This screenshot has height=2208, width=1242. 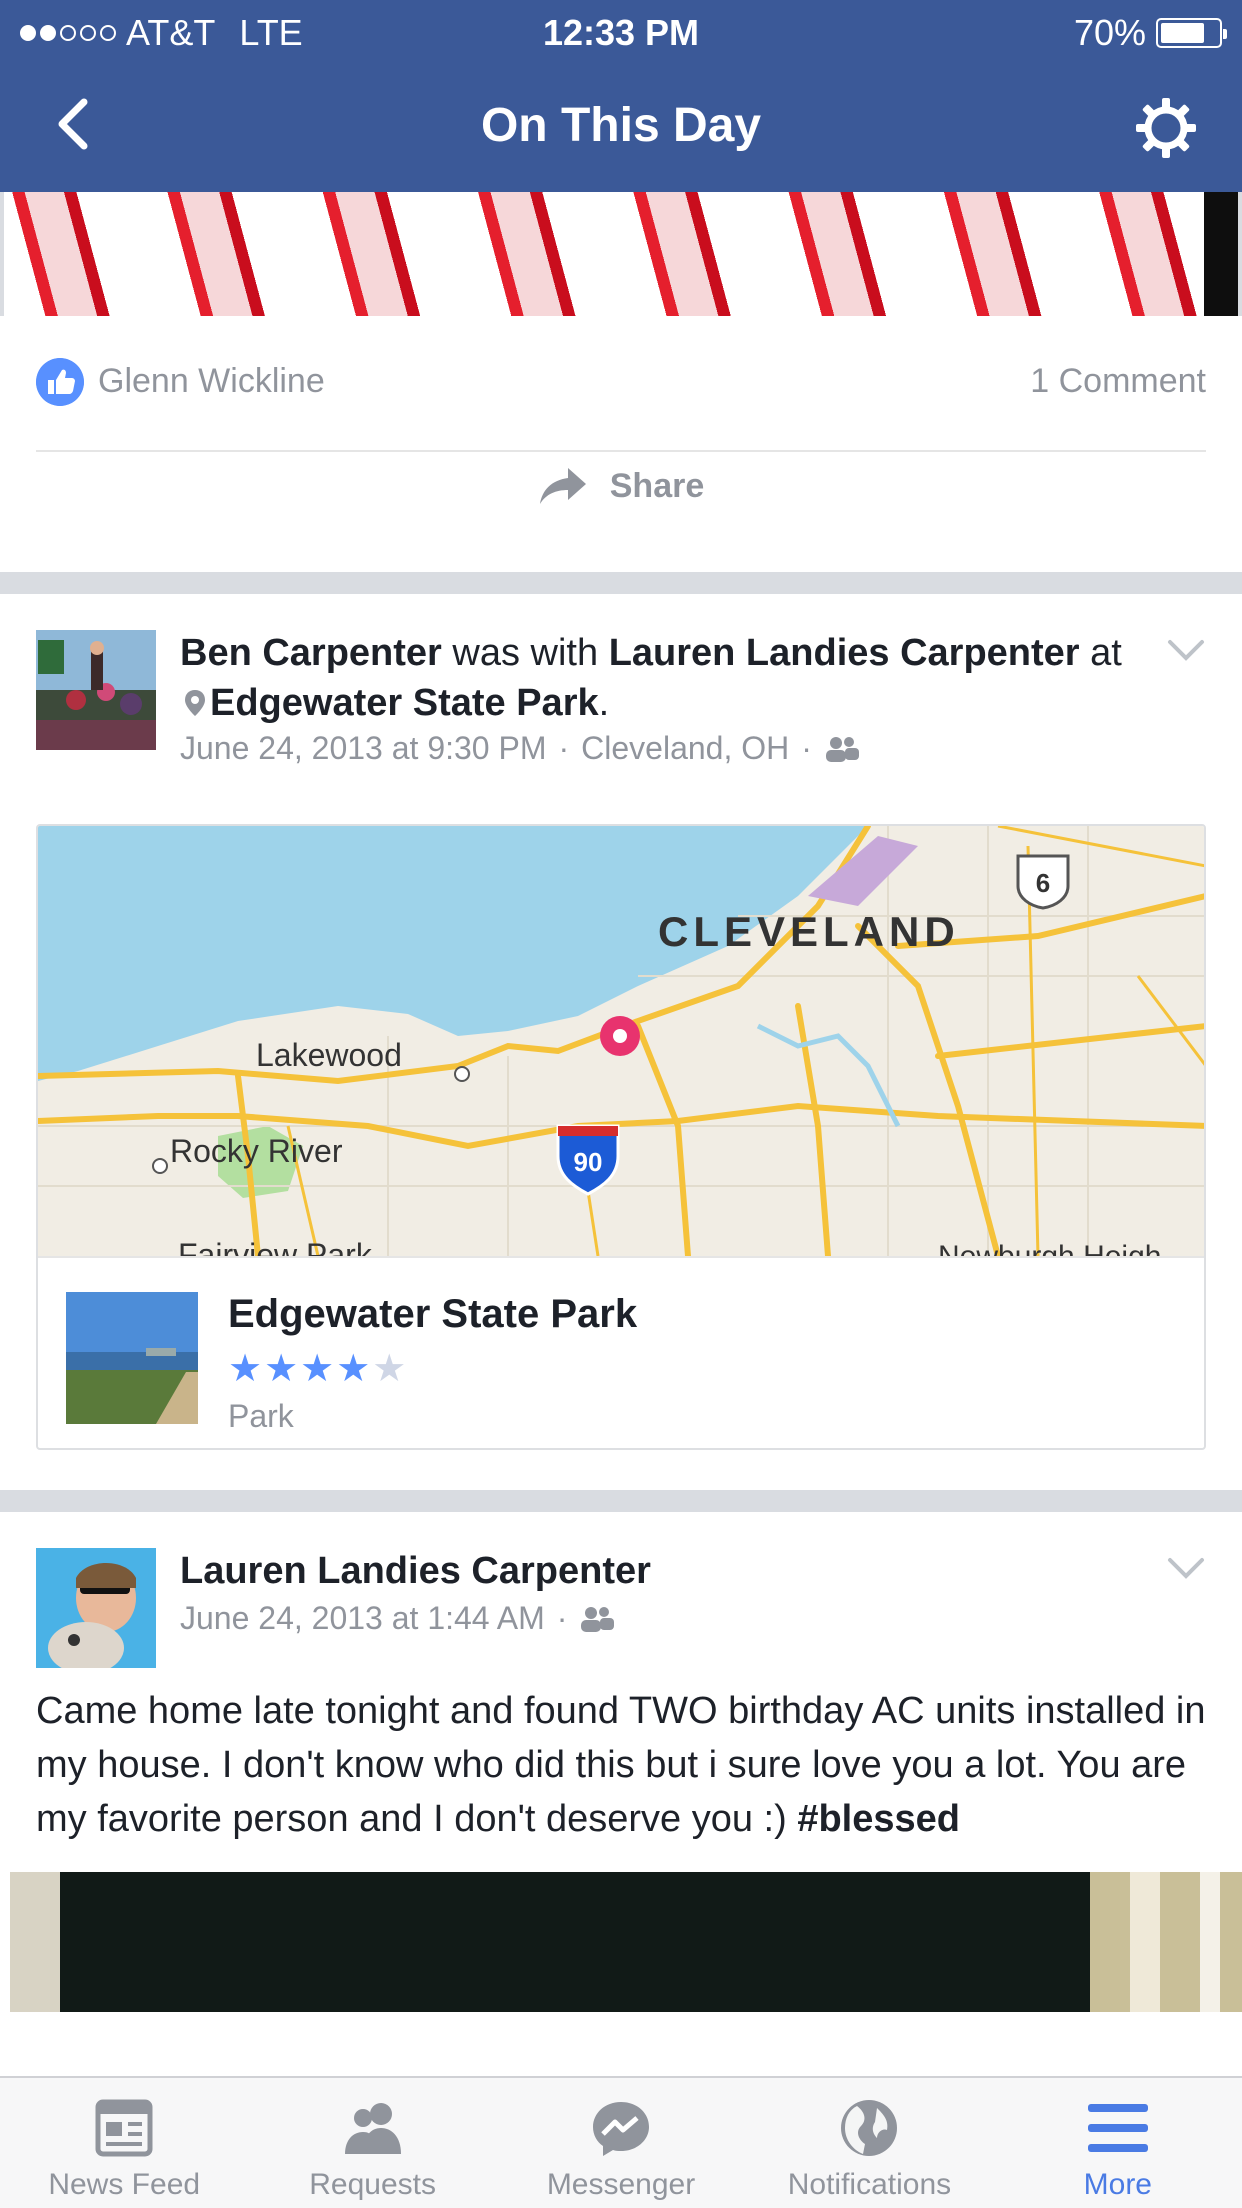 I want to click on share-arrow-icon, so click(x=562, y=486).